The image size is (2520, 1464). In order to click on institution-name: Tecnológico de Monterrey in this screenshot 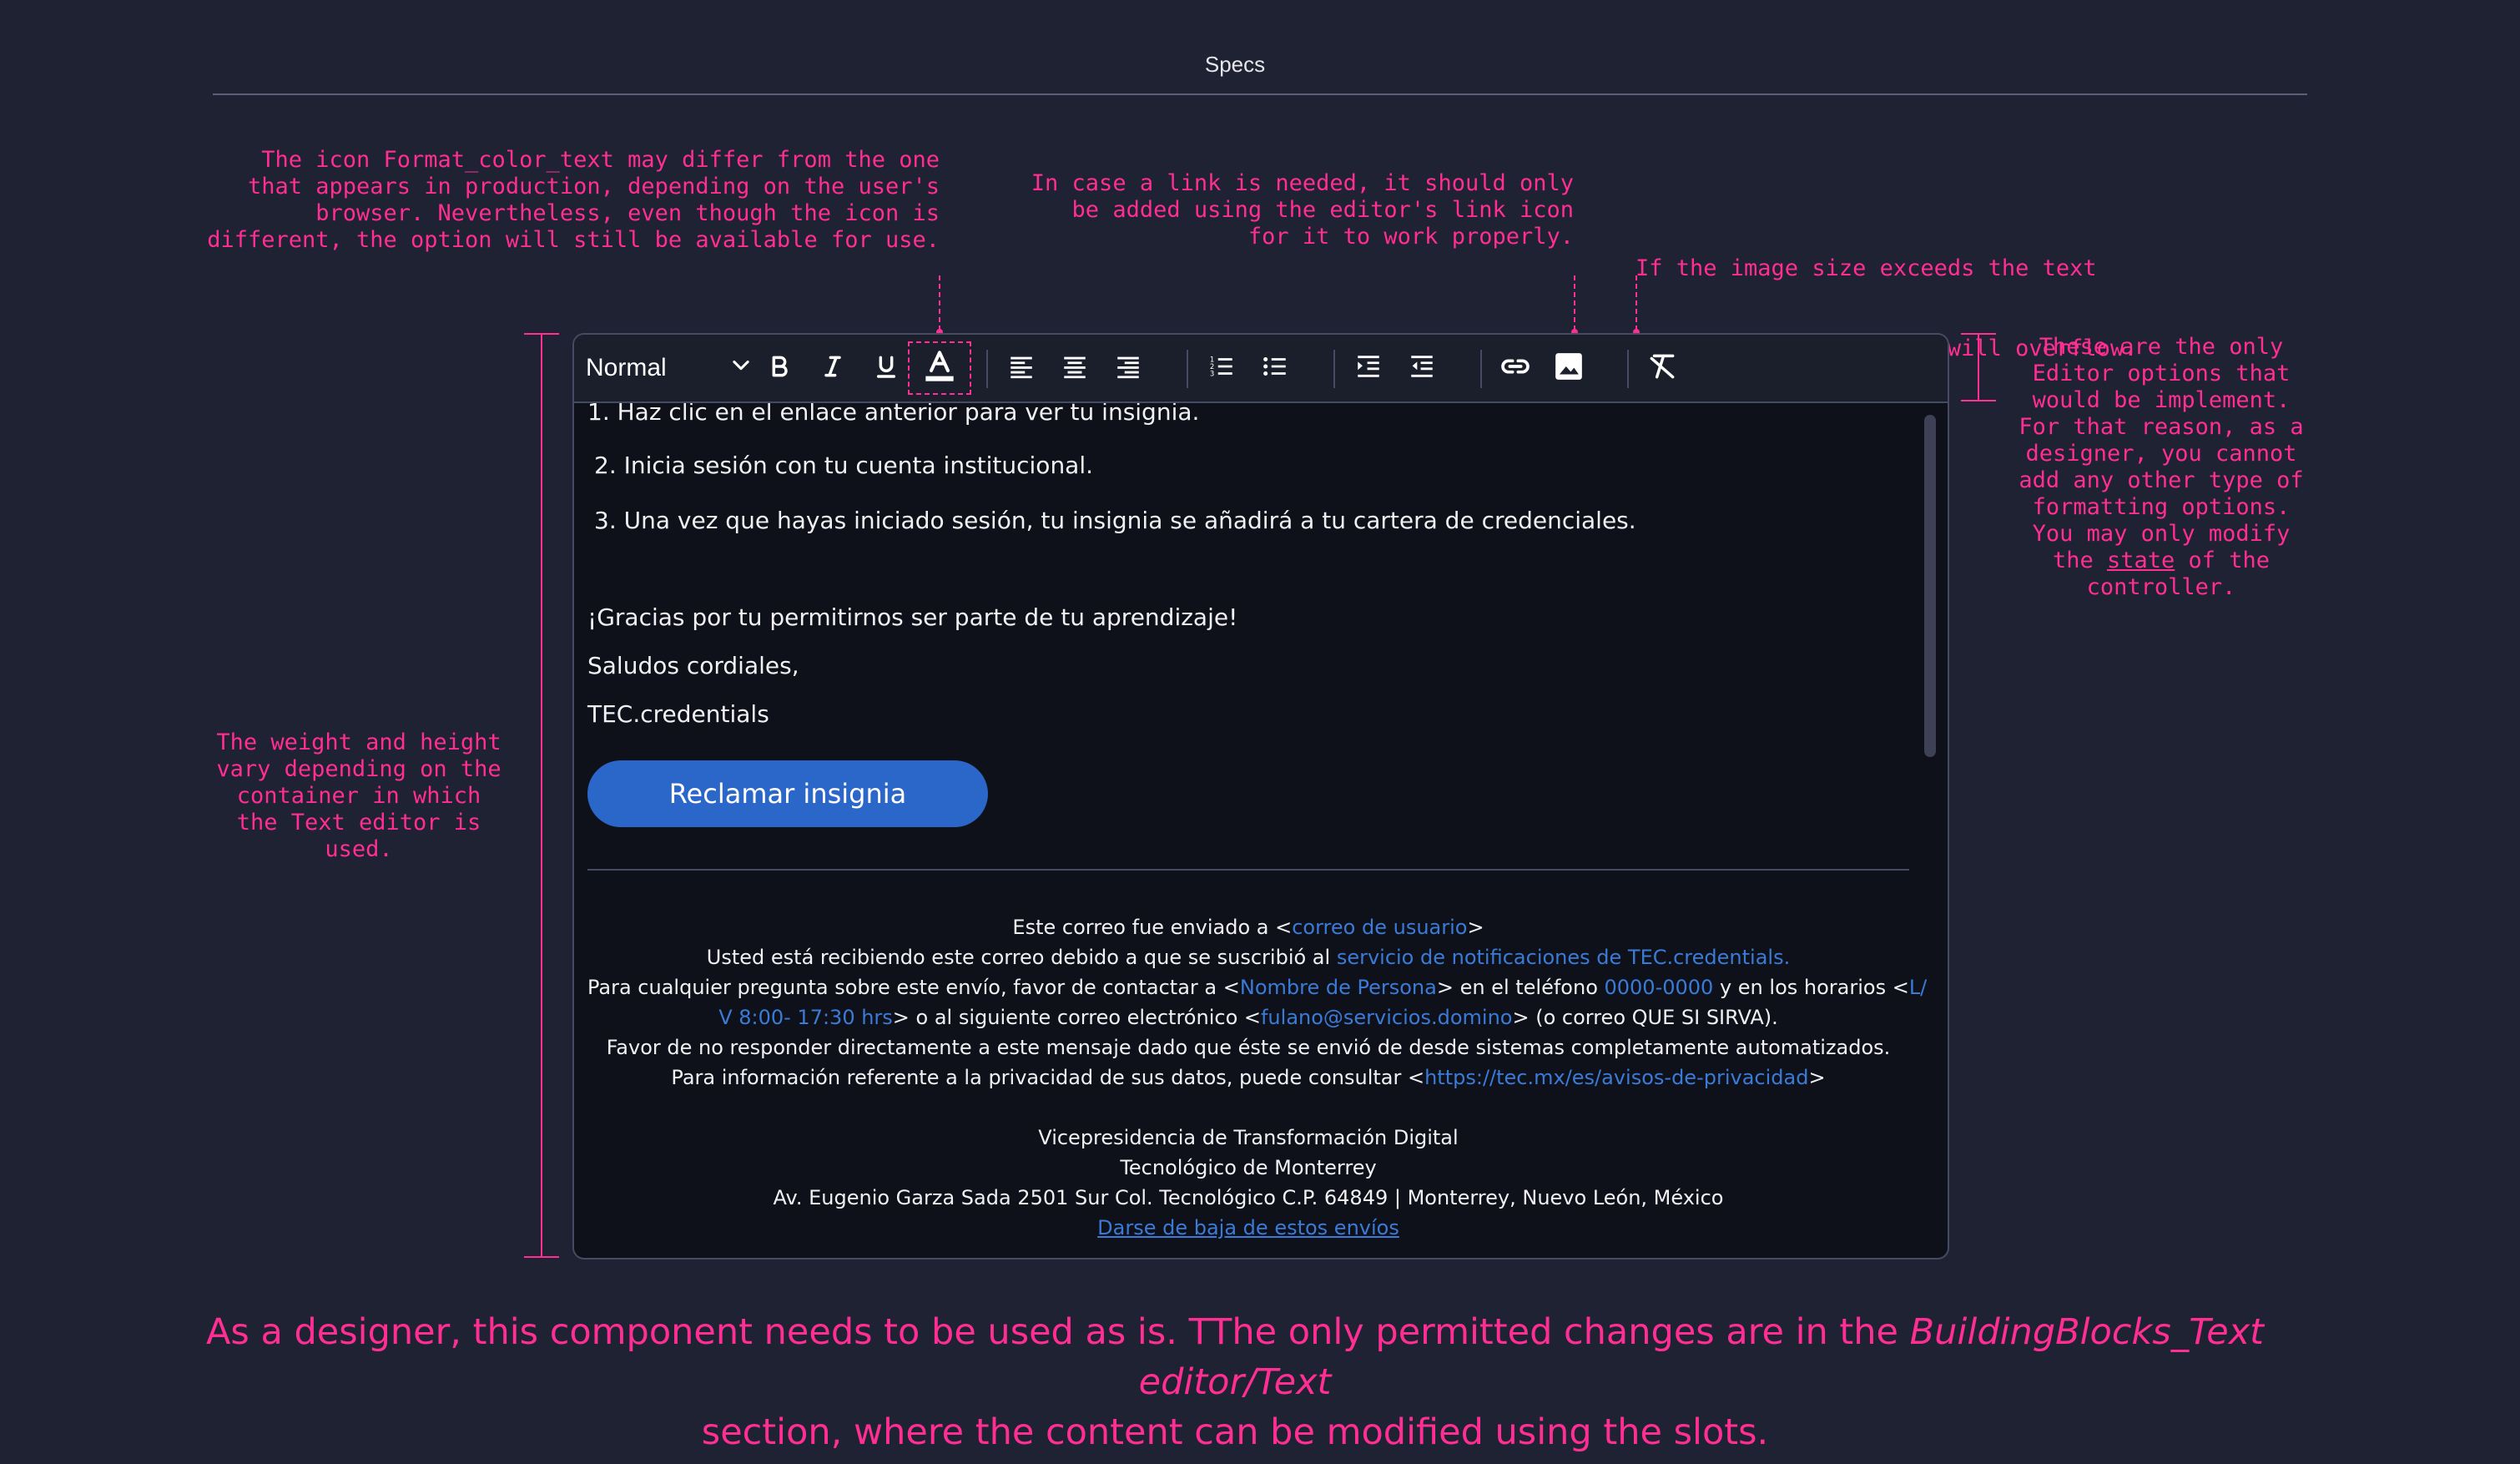, I will do `click(1248, 1167)`.